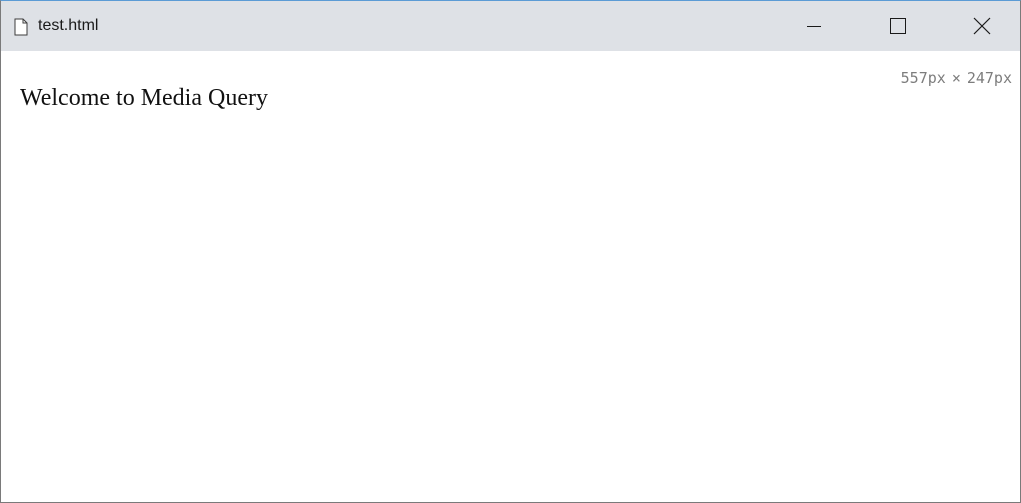 The height and width of the screenshot is (503, 1021). Describe the element at coordinates (989, 78) in the screenshot. I see `viewport-height: 247px` at that location.